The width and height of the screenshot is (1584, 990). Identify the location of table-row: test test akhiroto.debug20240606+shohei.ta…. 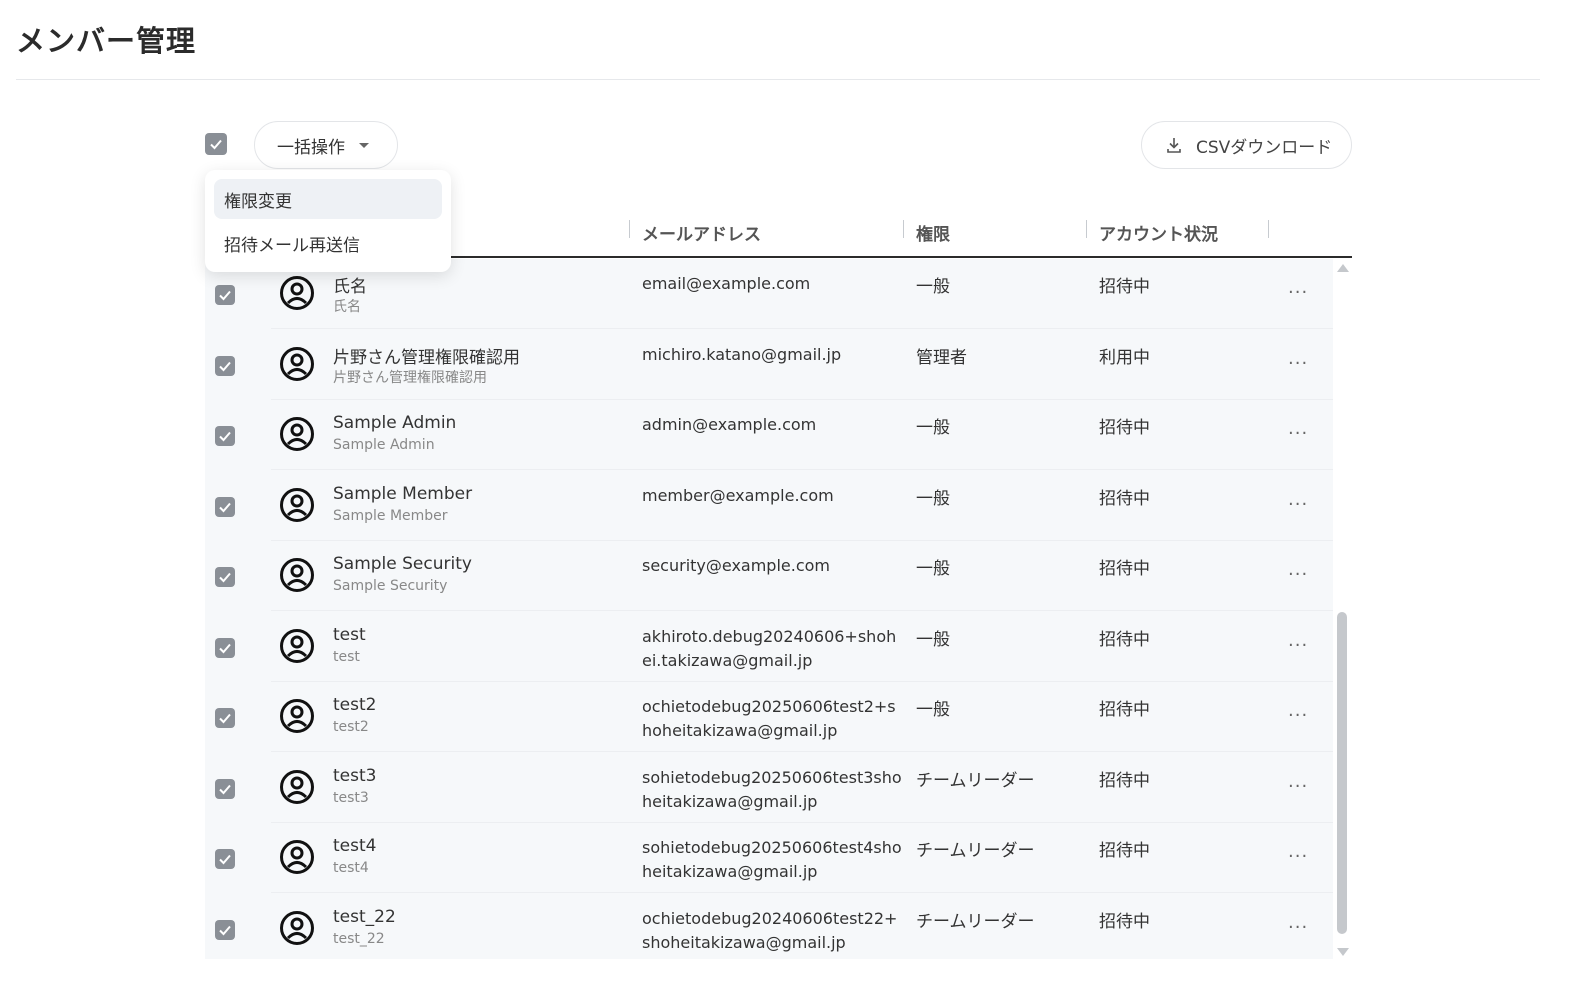
(769, 647).